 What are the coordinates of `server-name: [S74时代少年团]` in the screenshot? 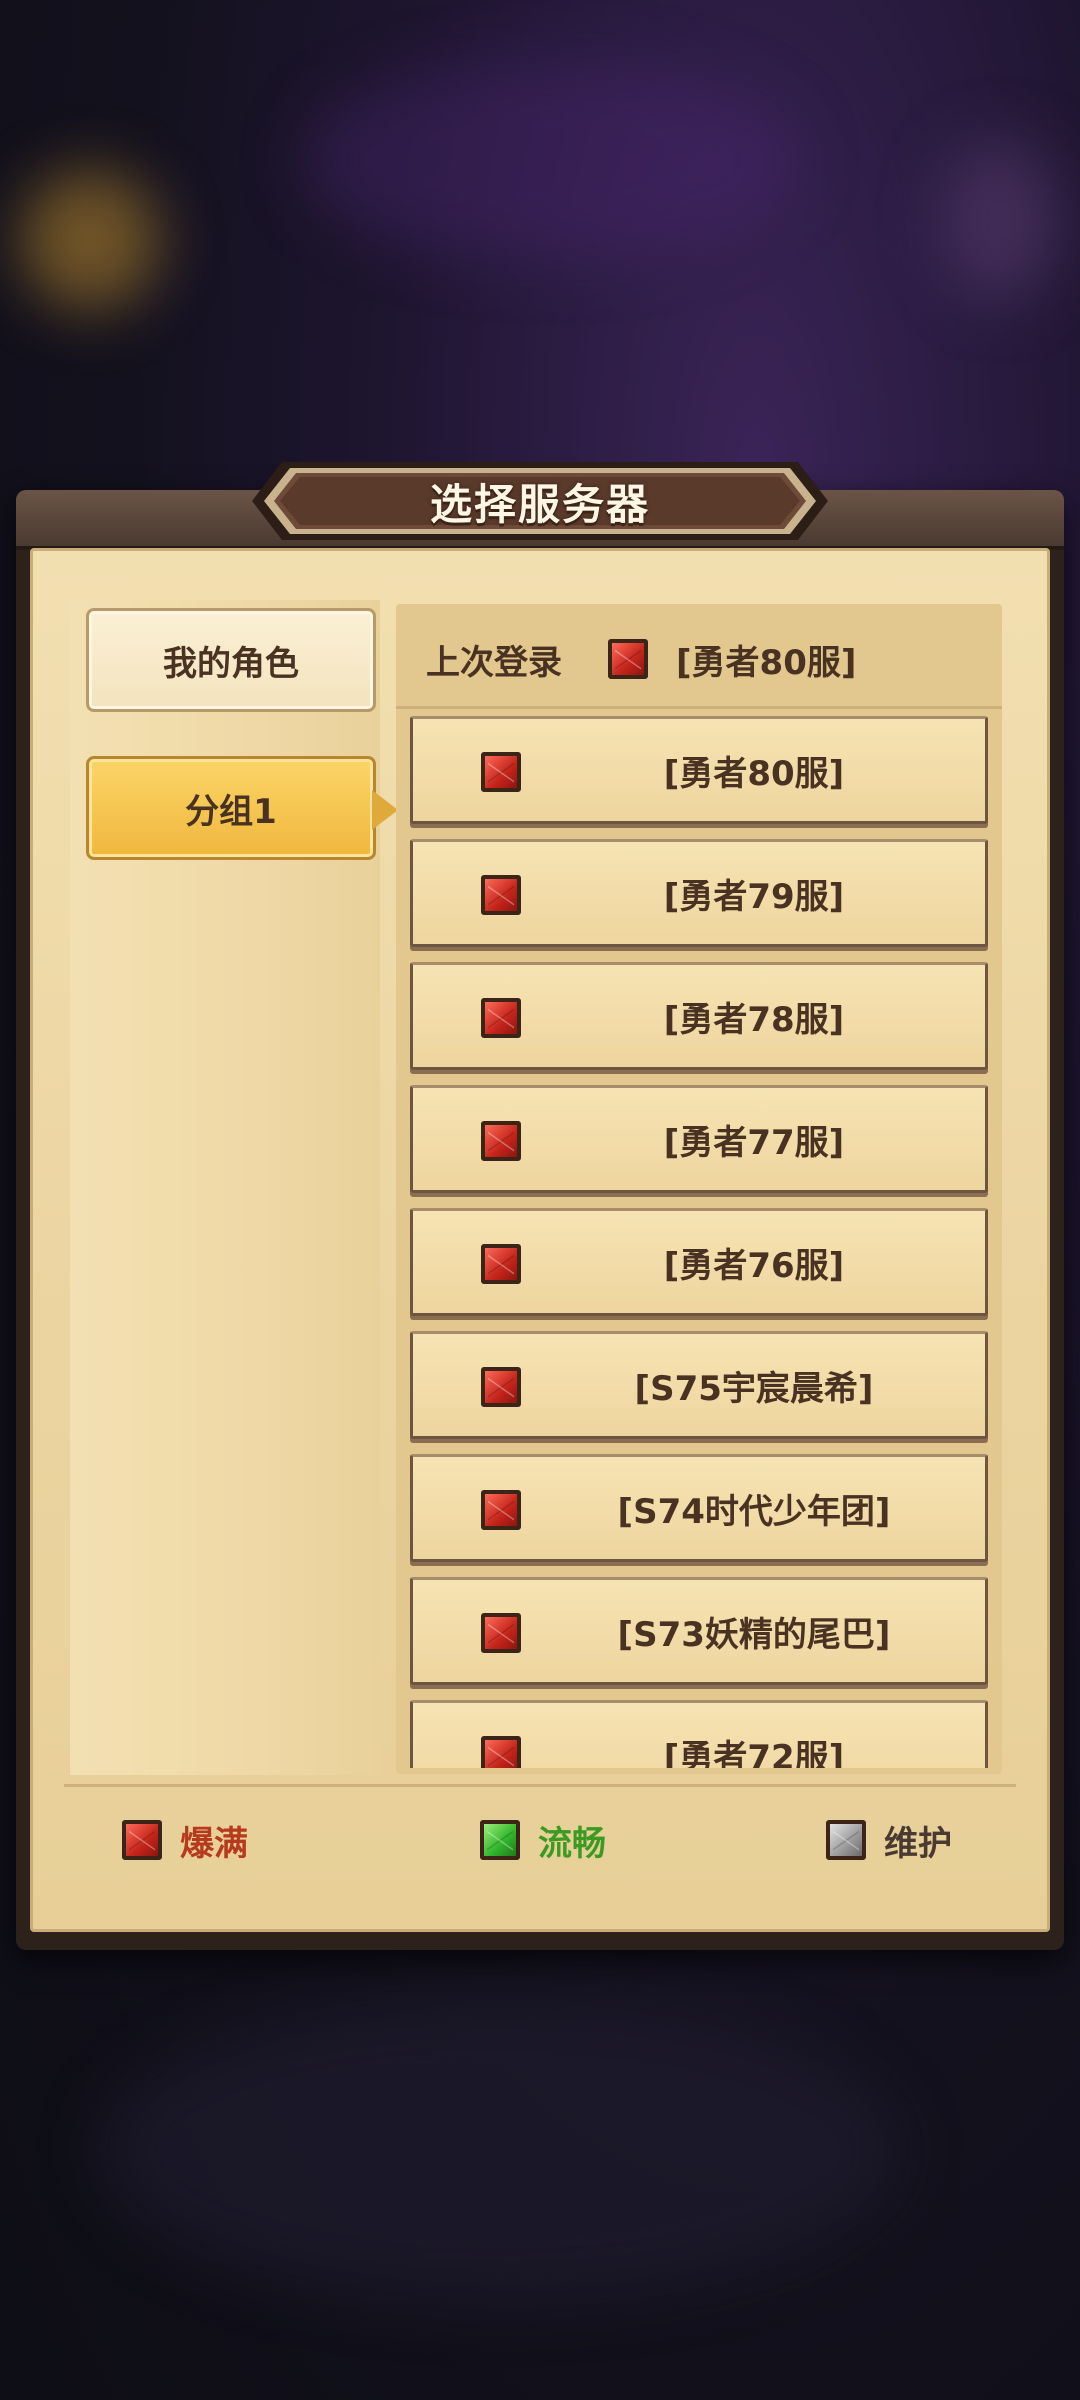 It's located at (754, 1511).